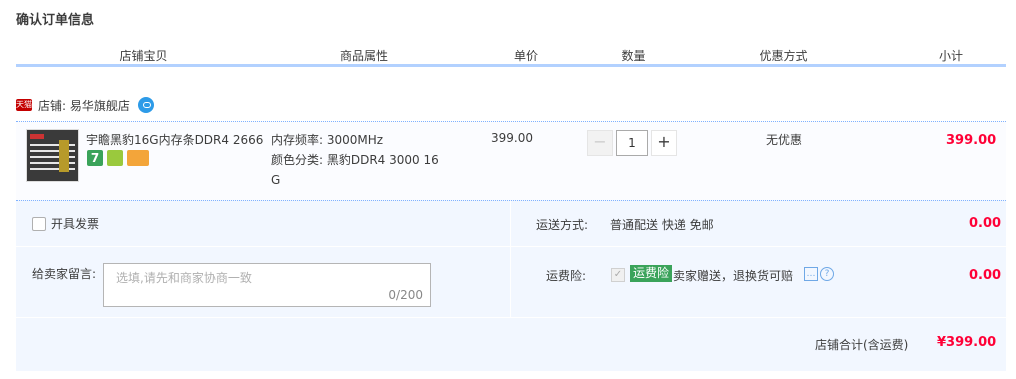  What do you see at coordinates (511, 53) in the screenshot?
I see `table-header: 店铺宝贝 商品属性 单价 数量 优惠方式 小计` at bounding box center [511, 53].